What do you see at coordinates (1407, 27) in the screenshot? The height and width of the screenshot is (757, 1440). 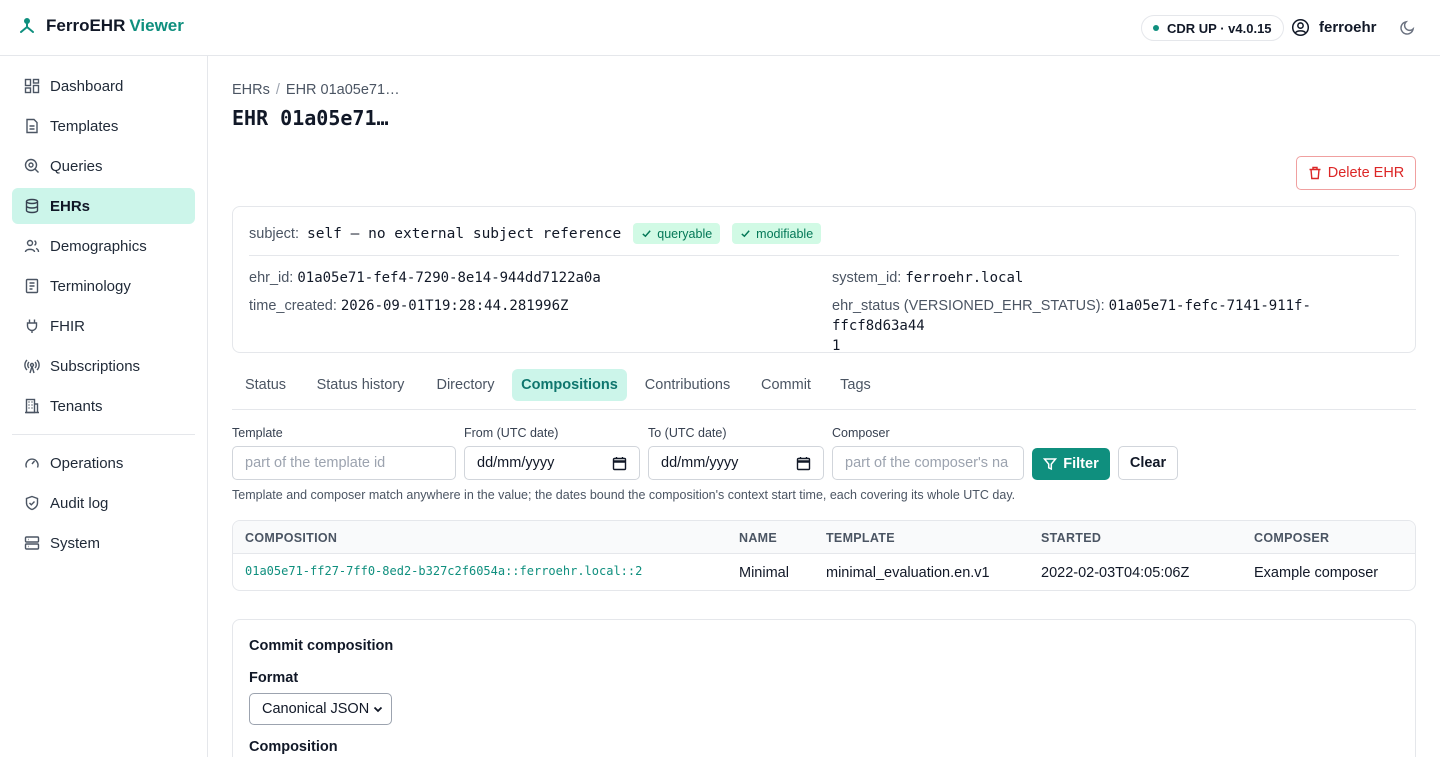 I see `dark-mode-toggle-icon` at bounding box center [1407, 27].